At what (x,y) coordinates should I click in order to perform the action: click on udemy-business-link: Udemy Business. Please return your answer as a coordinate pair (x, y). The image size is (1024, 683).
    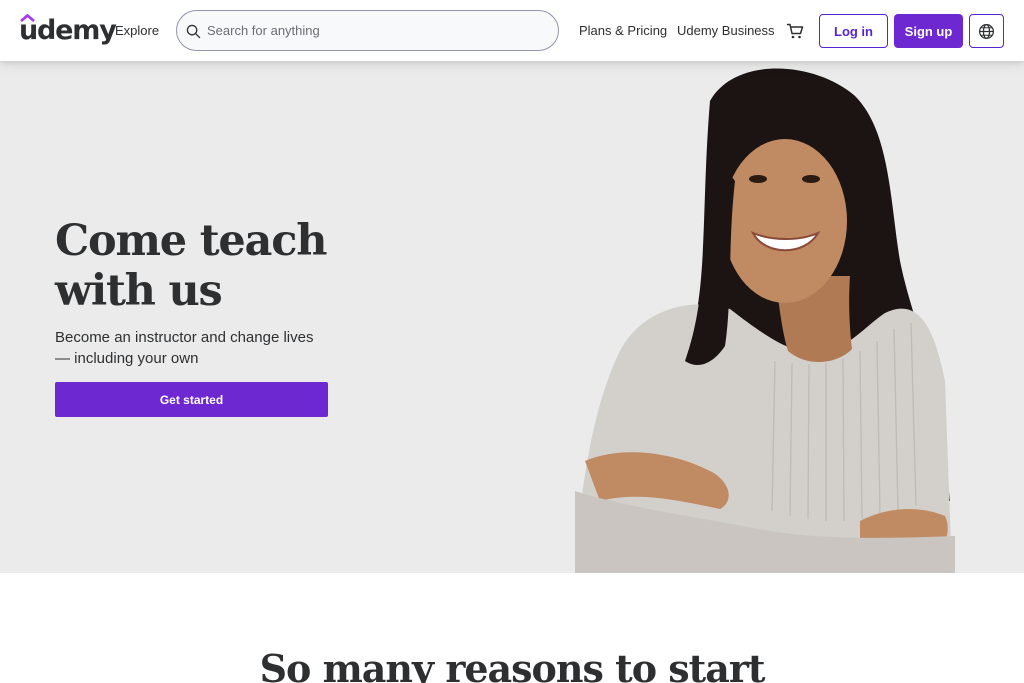
    Looking at the image, I should click on (726, 31).